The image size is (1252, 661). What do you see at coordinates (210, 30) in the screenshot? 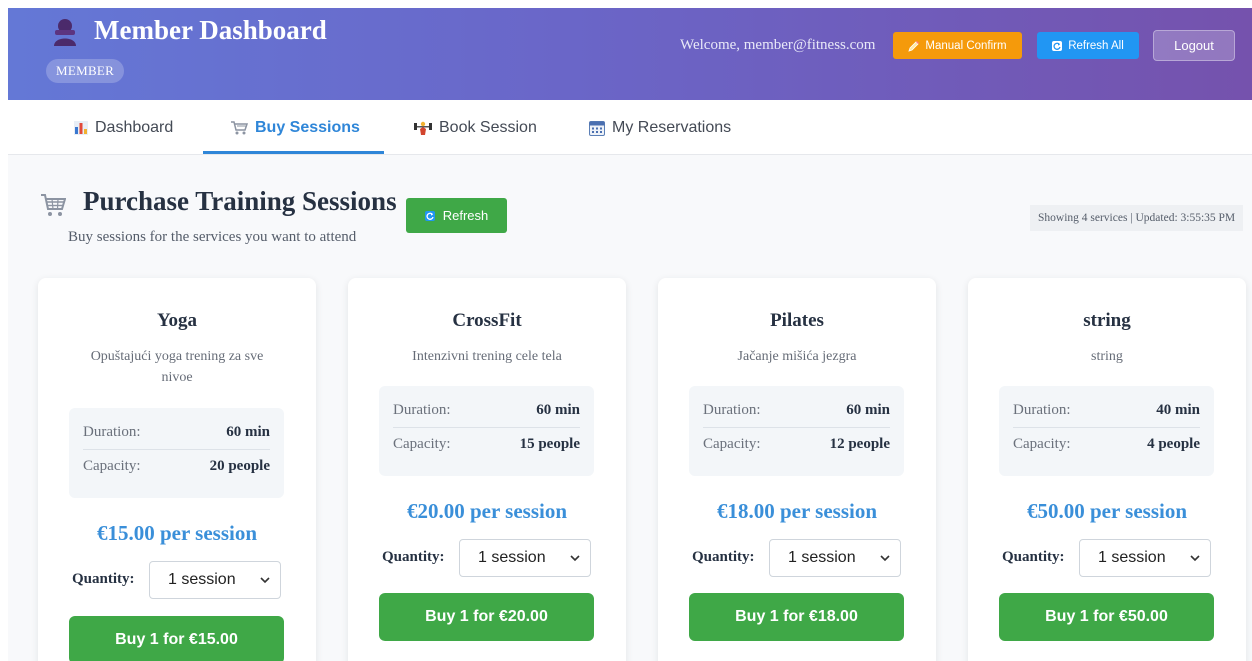
I see `page-title: Member Dashboard` at bounding box center [210, 30].